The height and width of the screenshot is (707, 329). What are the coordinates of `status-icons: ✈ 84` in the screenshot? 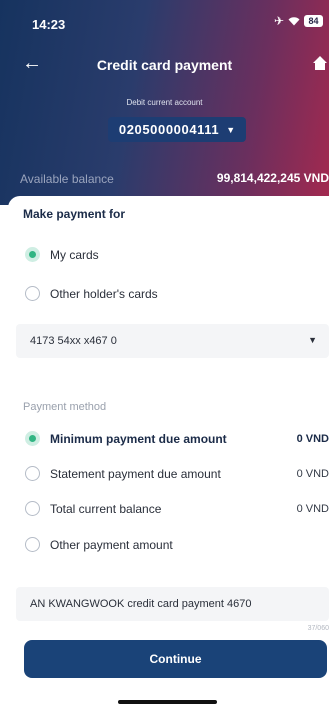 It's located at (298, 21).